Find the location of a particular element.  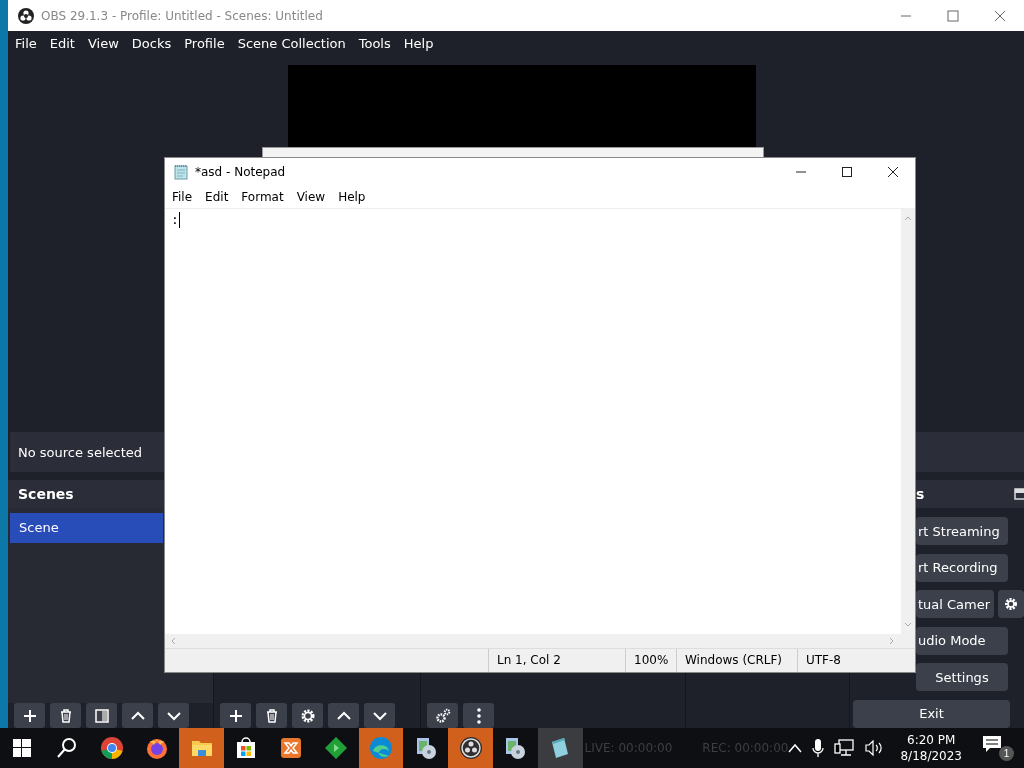

status-text: Windows (CRLF) is located at coordinates (736, 660).